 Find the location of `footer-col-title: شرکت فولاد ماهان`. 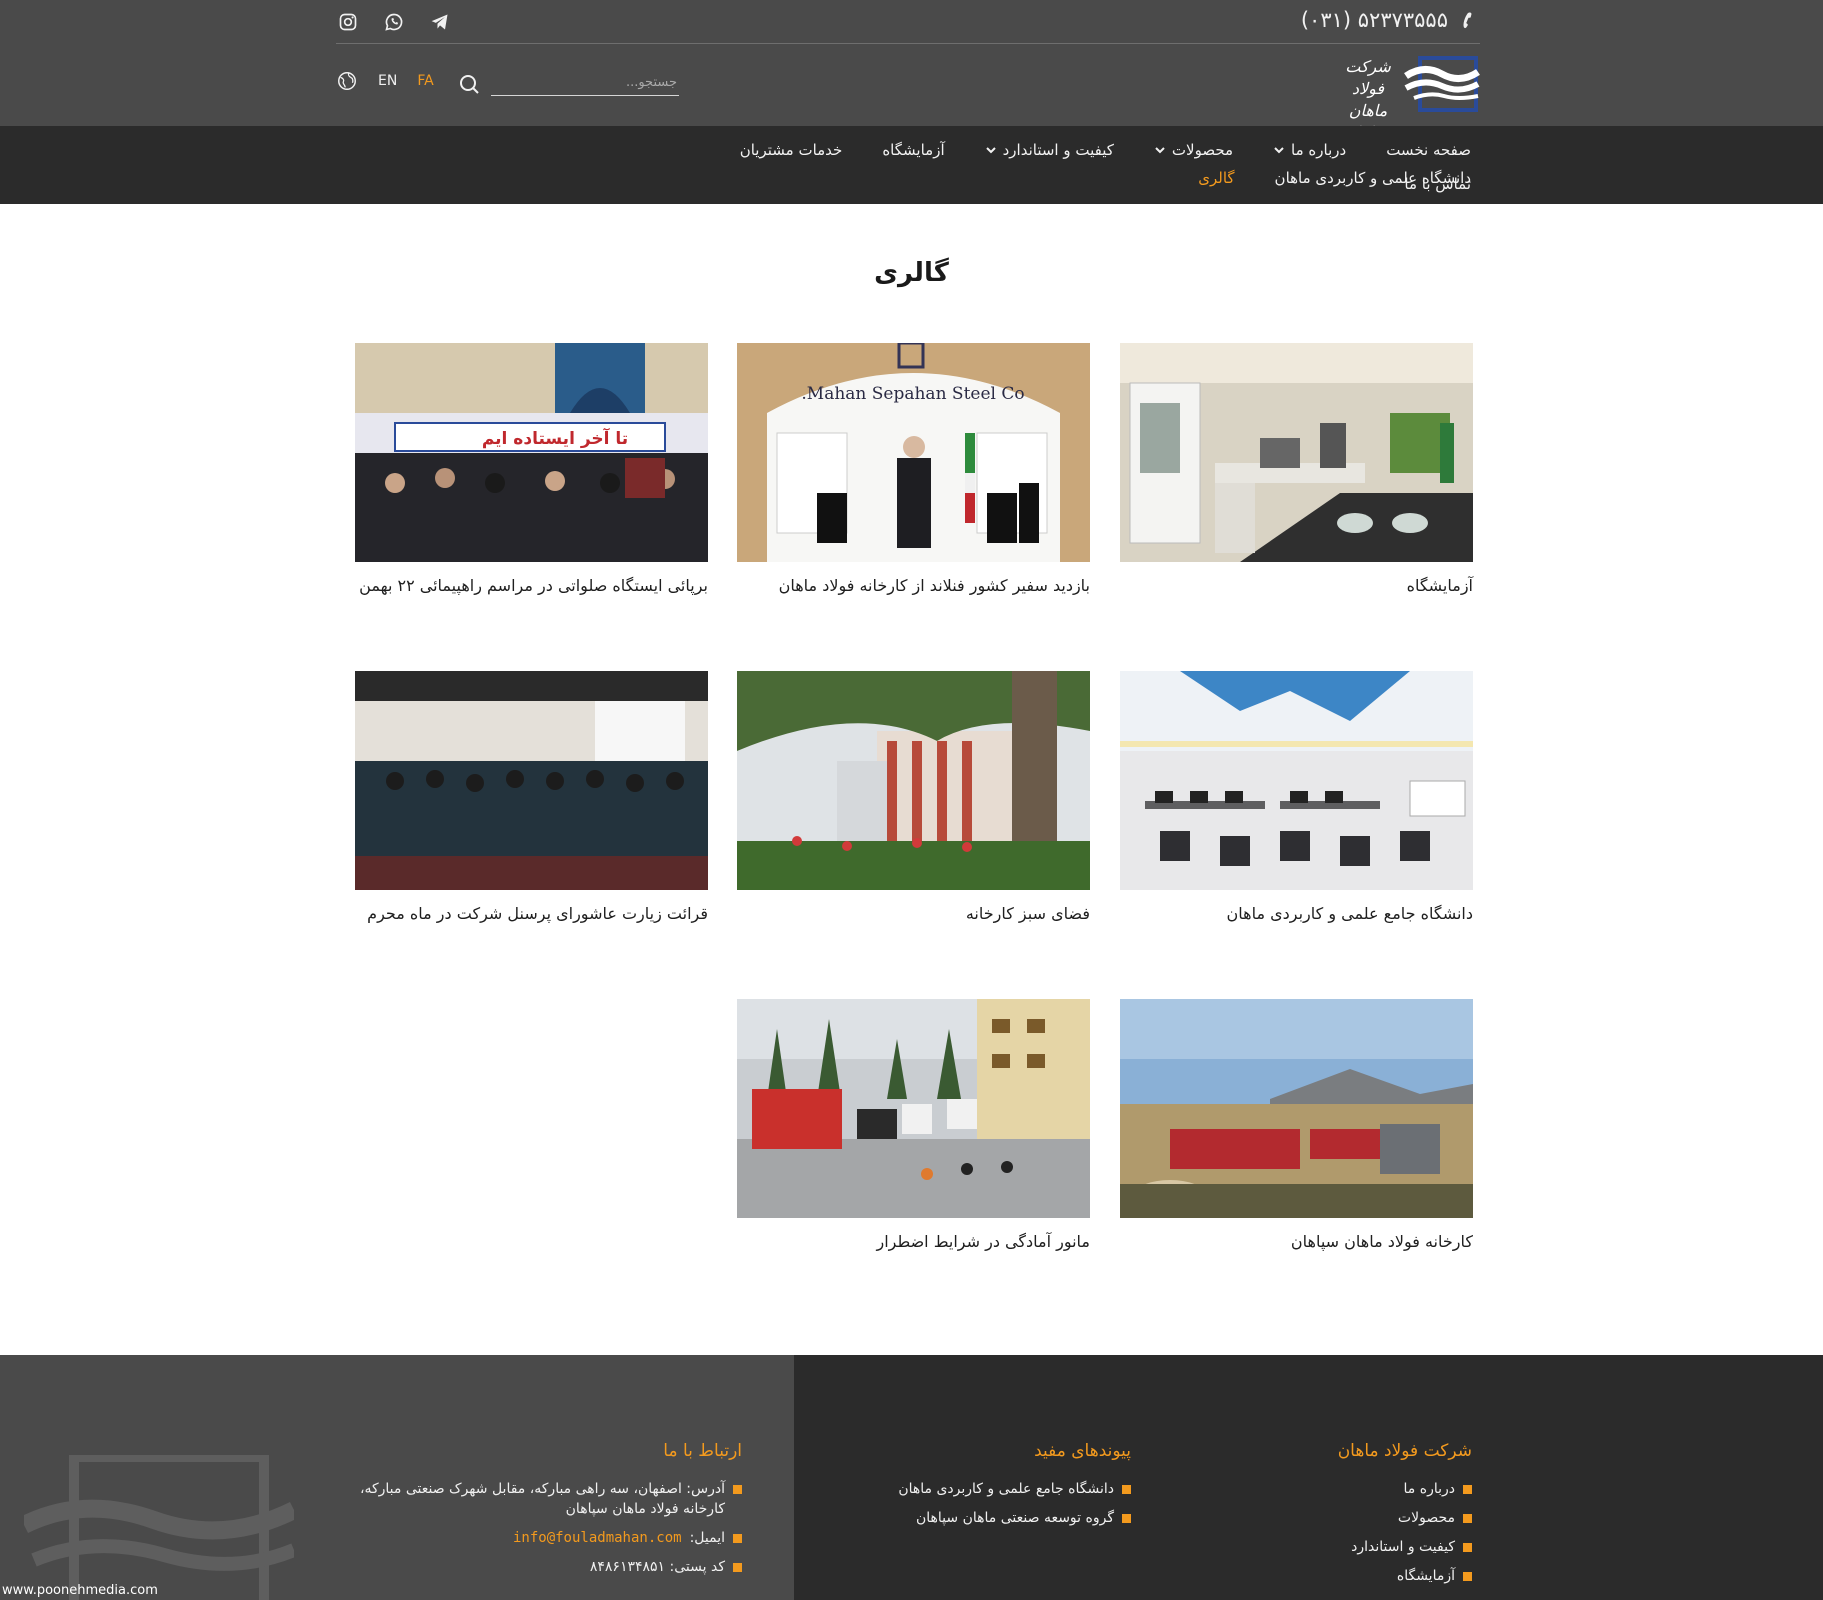

footer-col-title: شرکت فولاد ماهان is located at coordinates (1404, 1451).